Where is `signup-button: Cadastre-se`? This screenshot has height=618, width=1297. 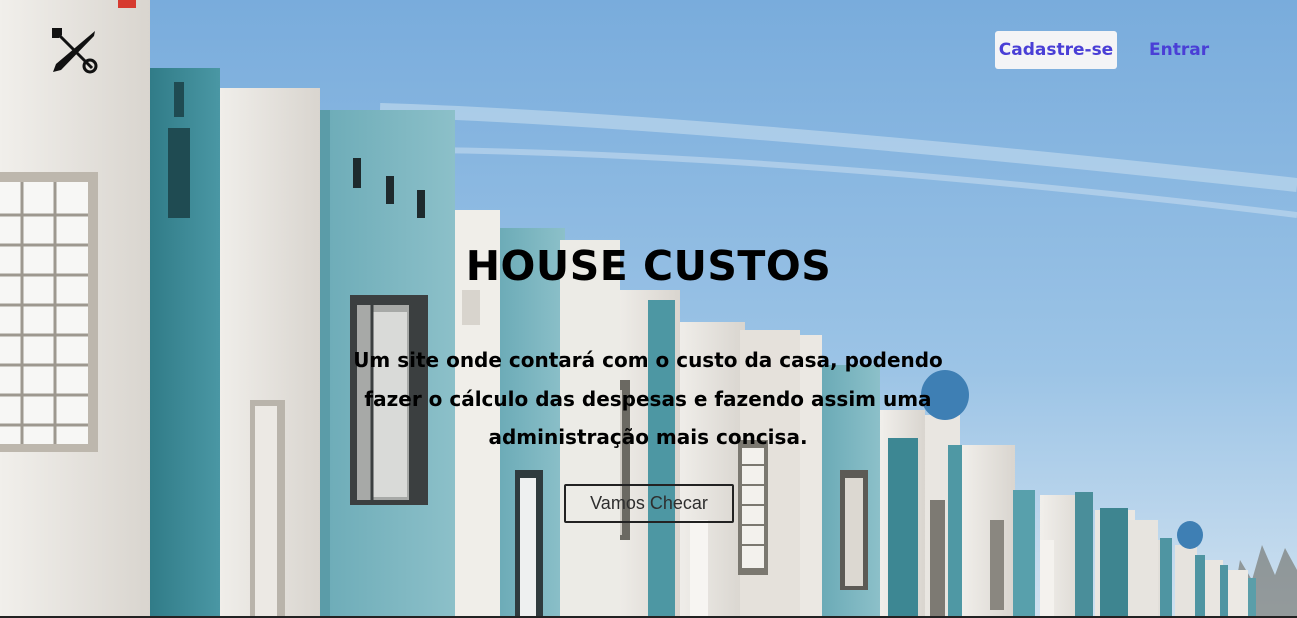 signup-button: Cadastre-se is located at coordinates (1056, 50).